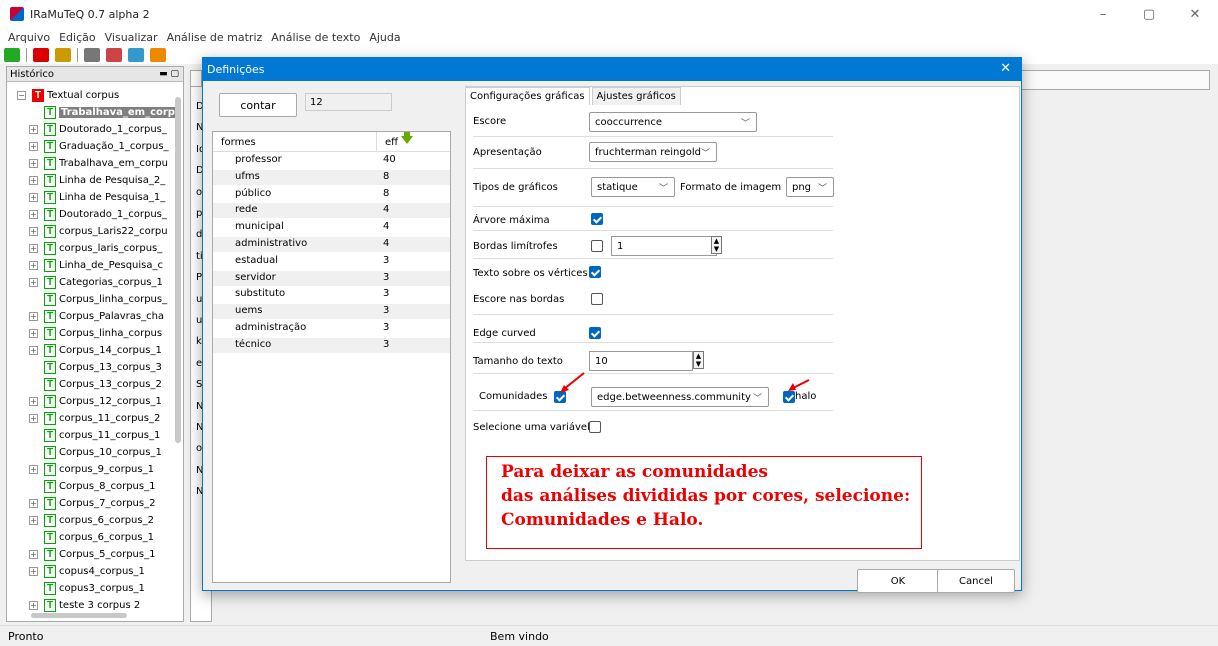  What do you see at coordinates (95, 316) in the screenshot?
I see `tree-item: + T Corpus_Palavras_cha` at bounding box center [95, 316].